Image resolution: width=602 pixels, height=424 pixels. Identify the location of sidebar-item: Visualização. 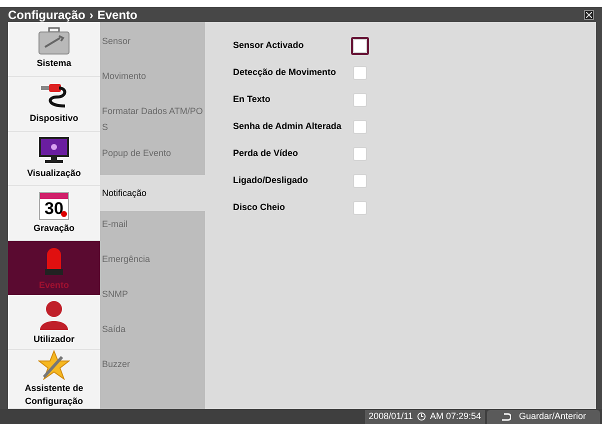
(54, 159).